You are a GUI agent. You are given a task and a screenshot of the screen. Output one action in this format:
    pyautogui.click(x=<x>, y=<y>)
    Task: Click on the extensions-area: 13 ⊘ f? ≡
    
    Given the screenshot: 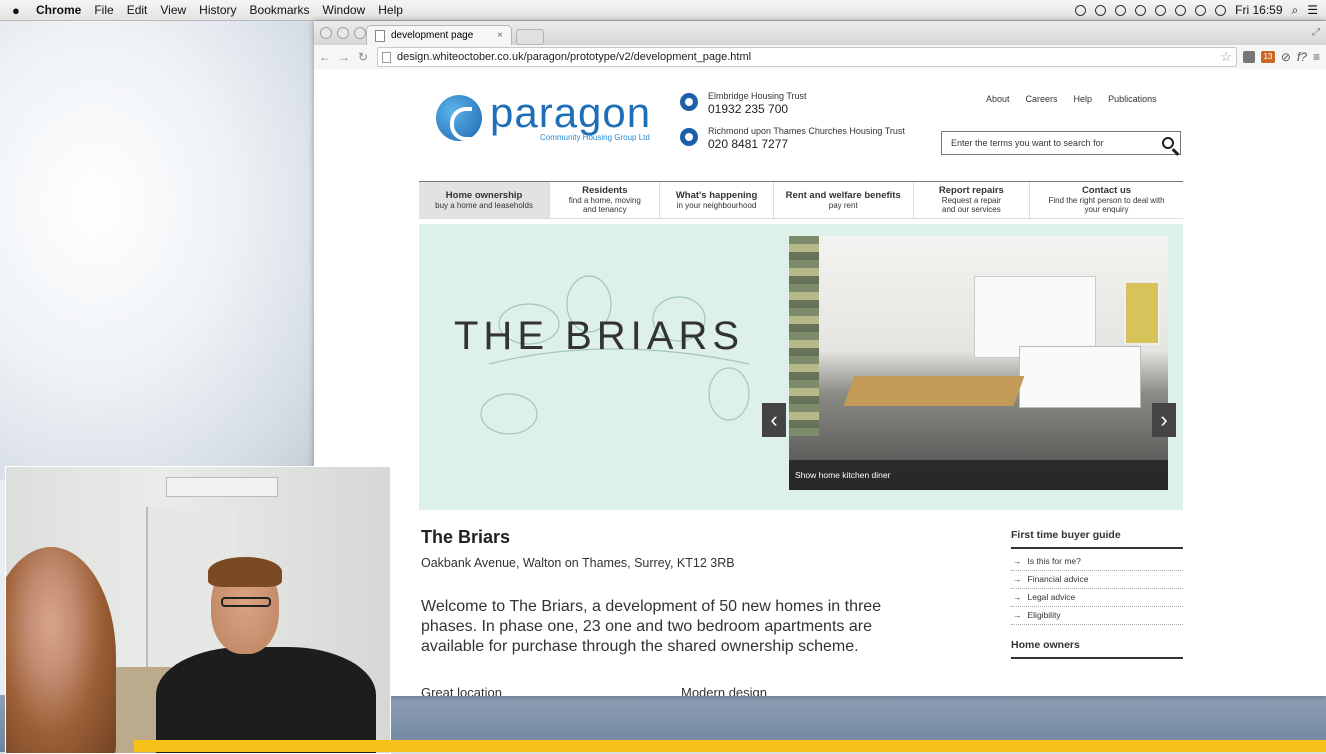 What is the action you would take?
    pyautogui.click(x=1281, y=57)
    